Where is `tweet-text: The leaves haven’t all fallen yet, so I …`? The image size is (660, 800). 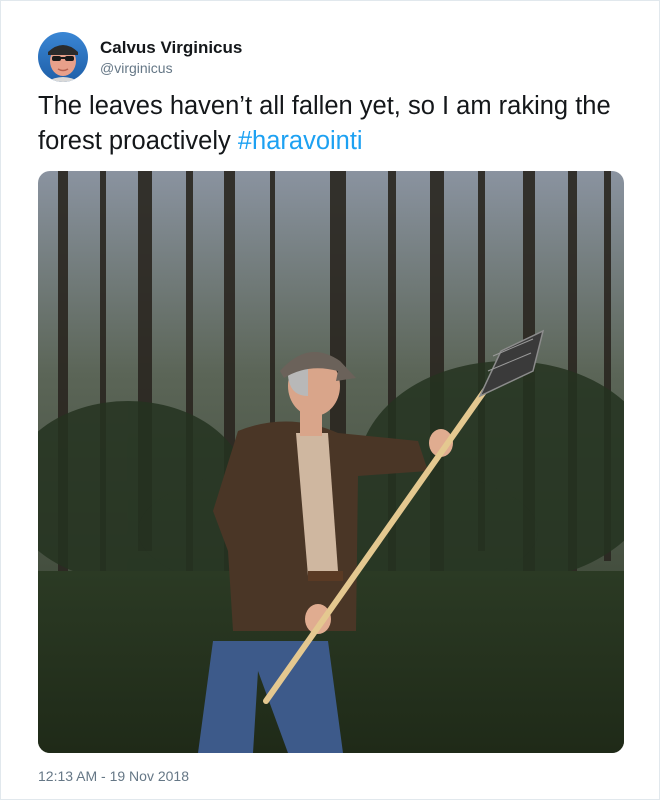 tweet-text: The leaves haven’t all fallen yet, so I … is located at coordinates (333, 124).